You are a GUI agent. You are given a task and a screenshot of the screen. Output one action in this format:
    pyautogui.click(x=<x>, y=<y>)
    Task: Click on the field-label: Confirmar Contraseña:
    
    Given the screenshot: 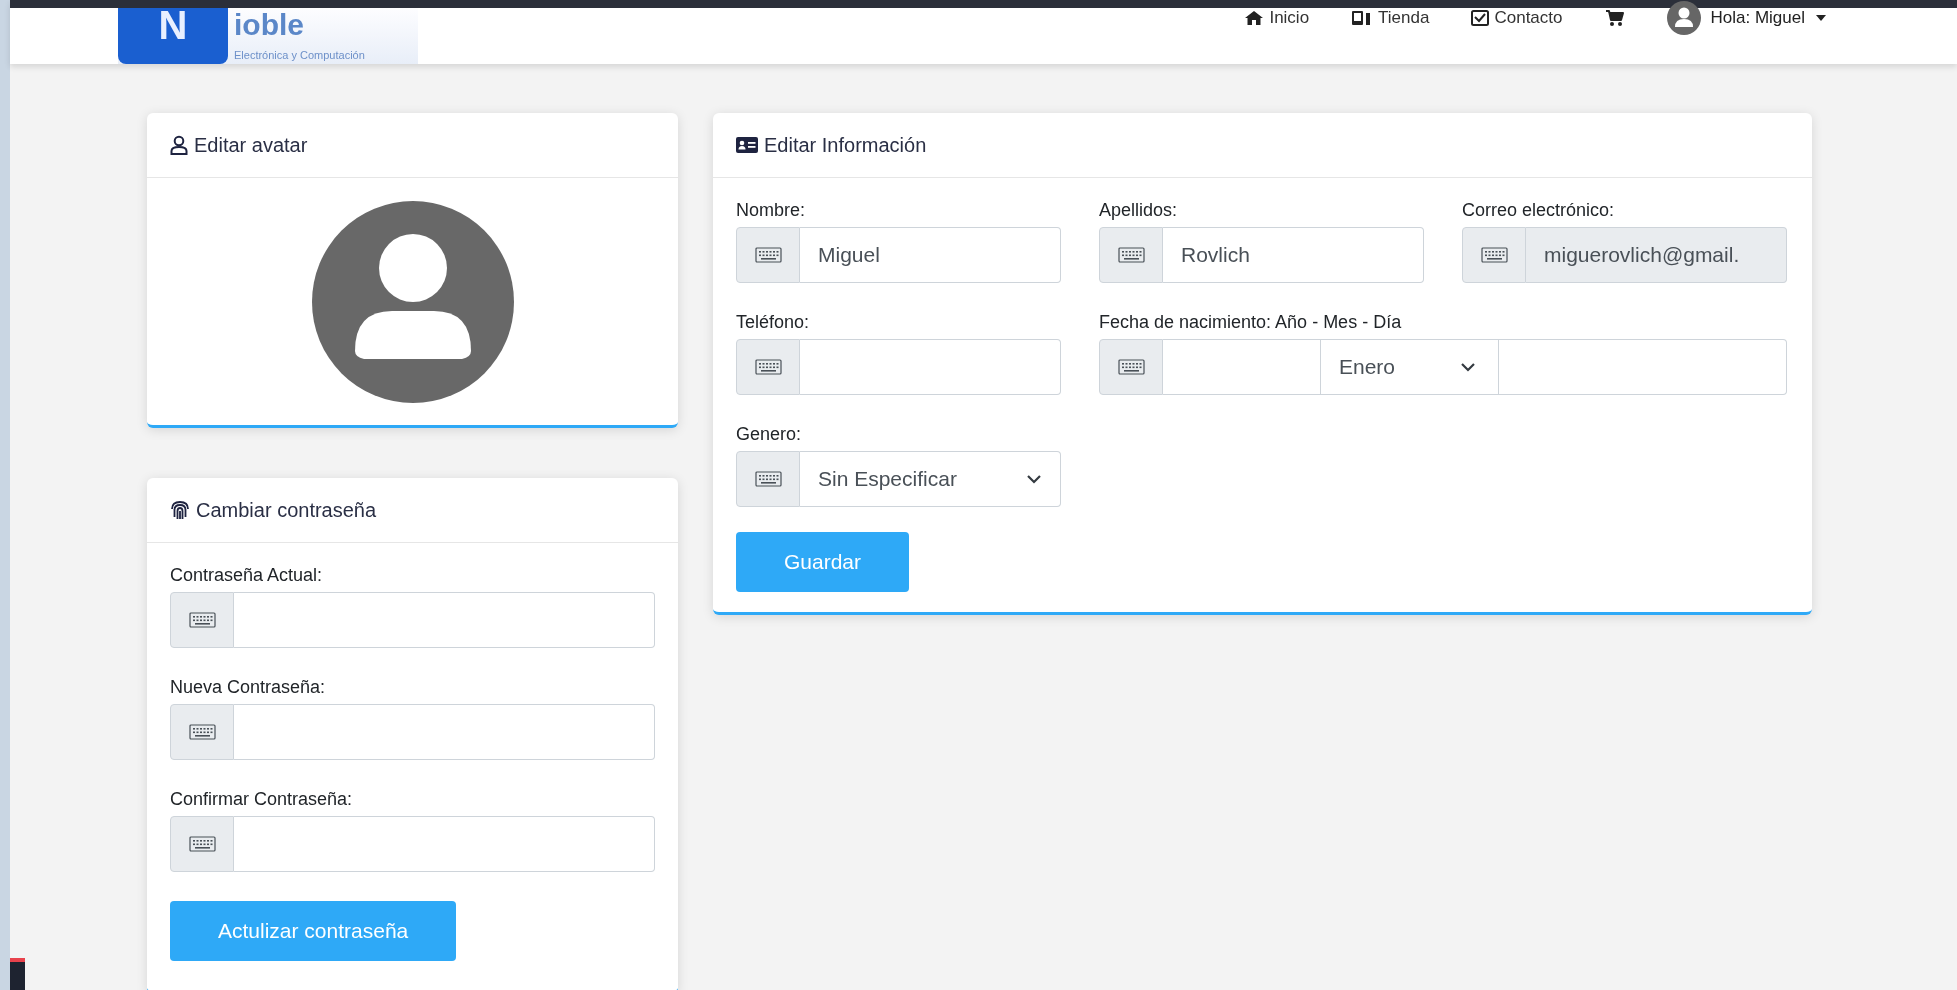 What is the action you would take?
    pyautogui.click(x=262, y=799)
    